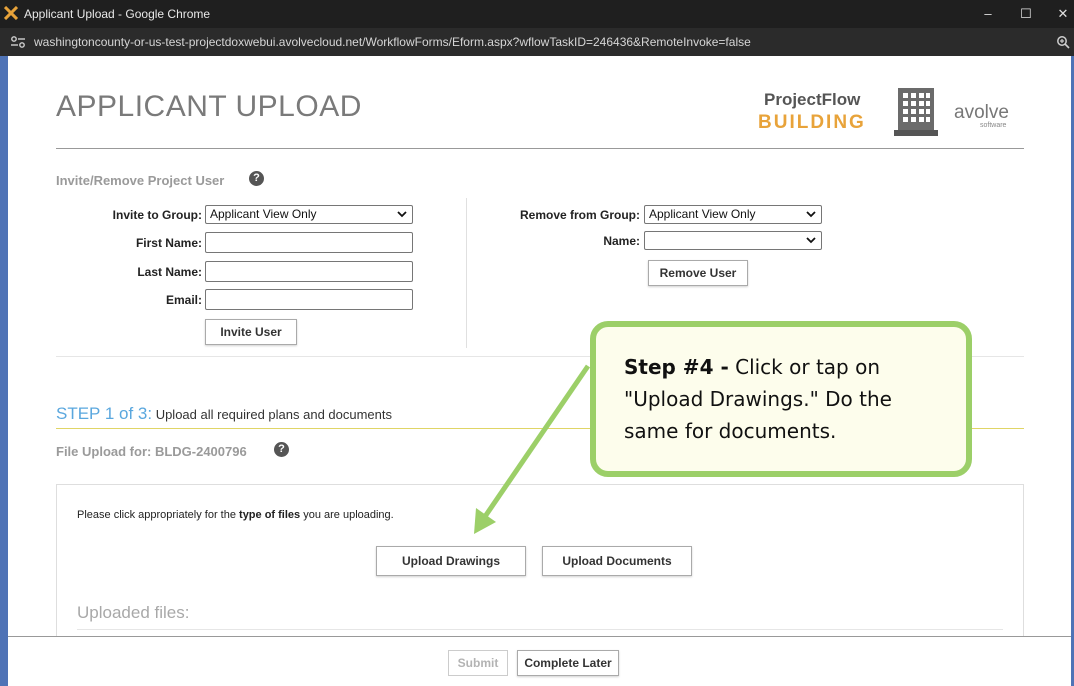 The image size is (1074, 686). Describe the element at coordinates (617, 561) in the screenshot. I see `upload-documents-button: Upload Documents` at that location.